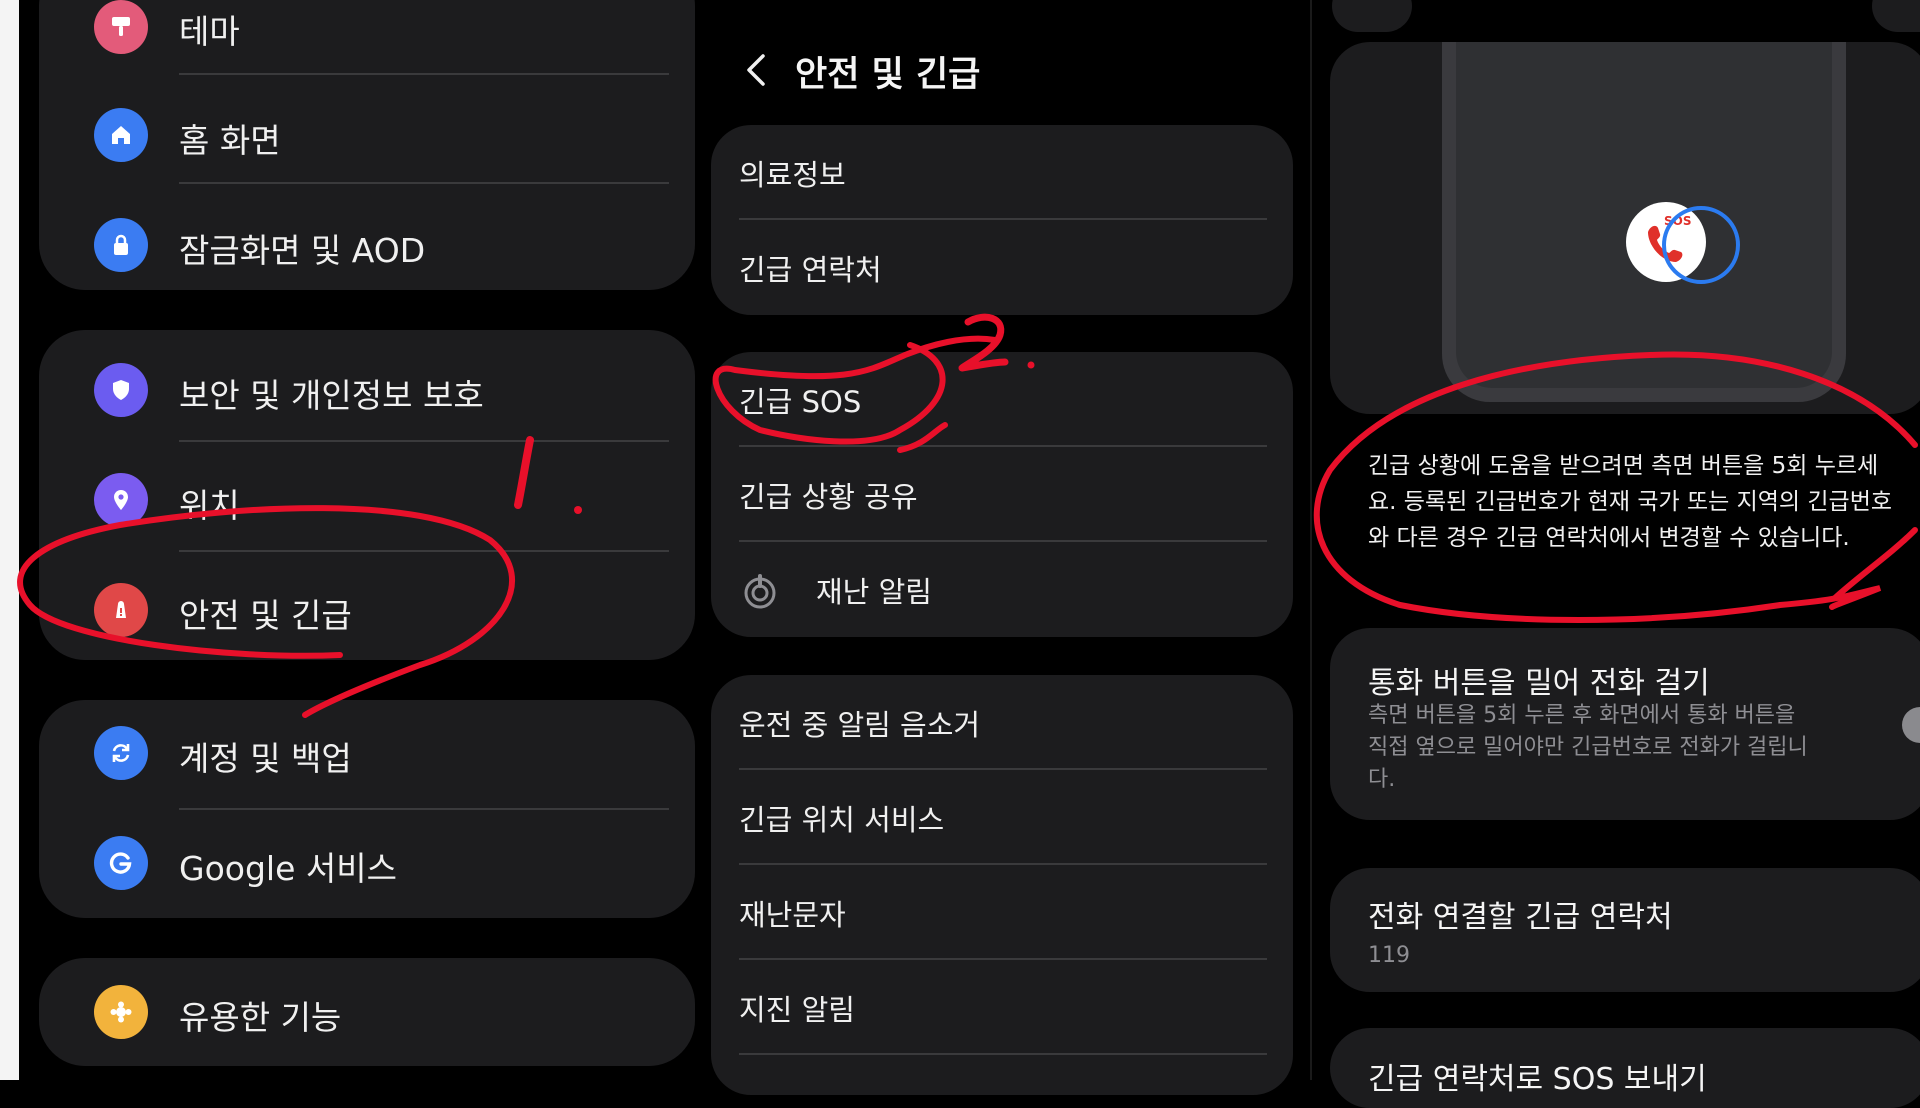 This screenshot has height=1108, width=1920. What do you see at coordinates (1002, 1007) in the screenshot?
I see `menu-item-earthquake-alerts: 지진 알림` at bounding box center [1002, 1007].